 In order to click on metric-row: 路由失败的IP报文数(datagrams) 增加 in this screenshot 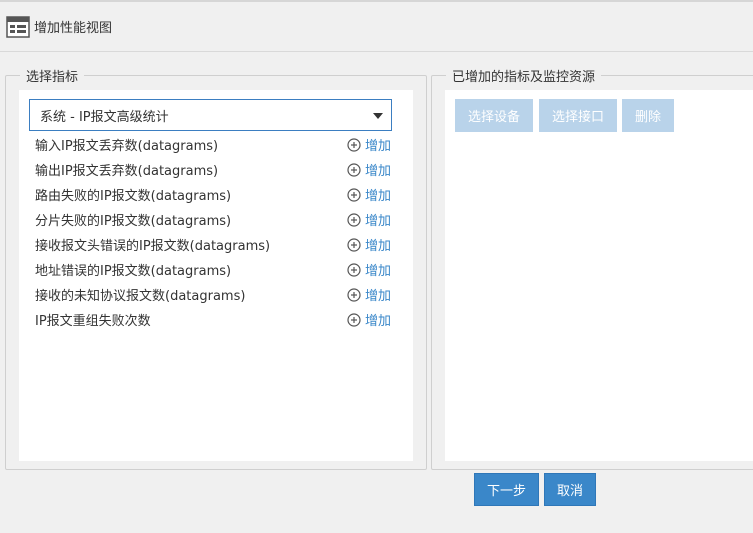, I will do `click(216, 194)`.